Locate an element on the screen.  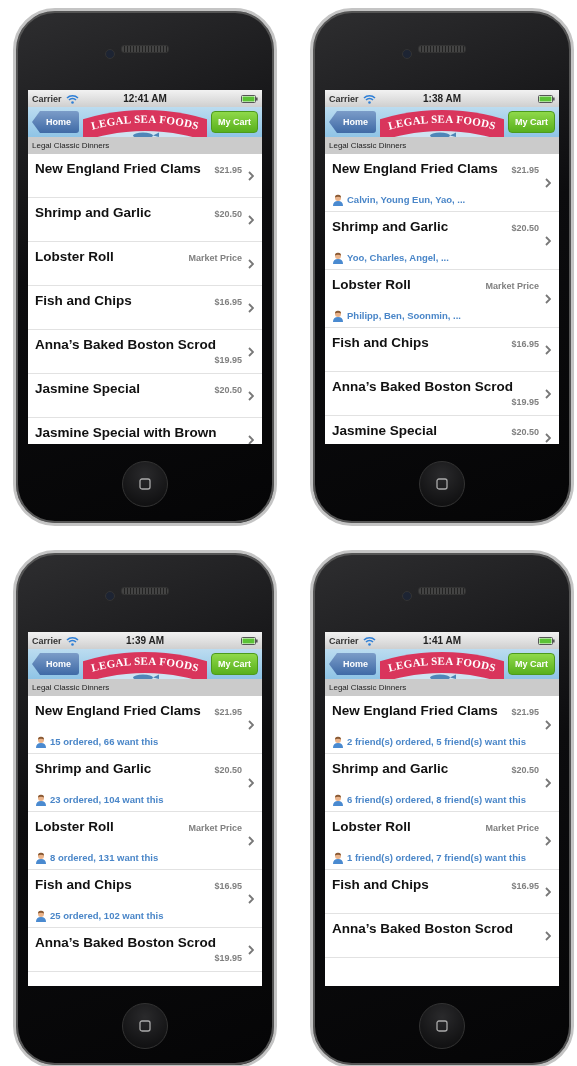
dish-name: Jasmine Special with Brown is located at coordinates (126, 433).